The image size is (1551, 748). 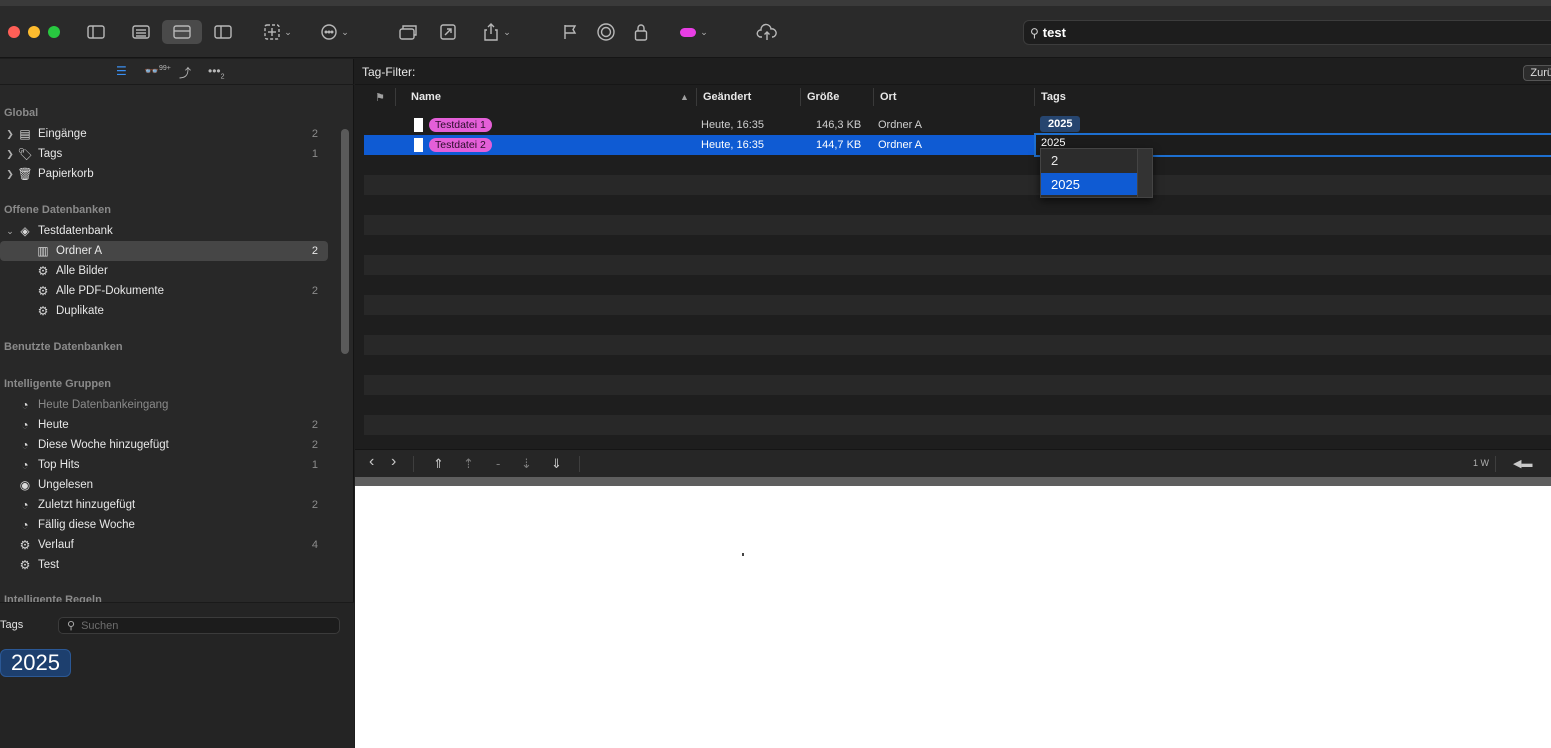 What do you see at coordinates (185, 72) in the screenshot?
I see `outline-icon: ⤴` at bounding box center [185, 72].